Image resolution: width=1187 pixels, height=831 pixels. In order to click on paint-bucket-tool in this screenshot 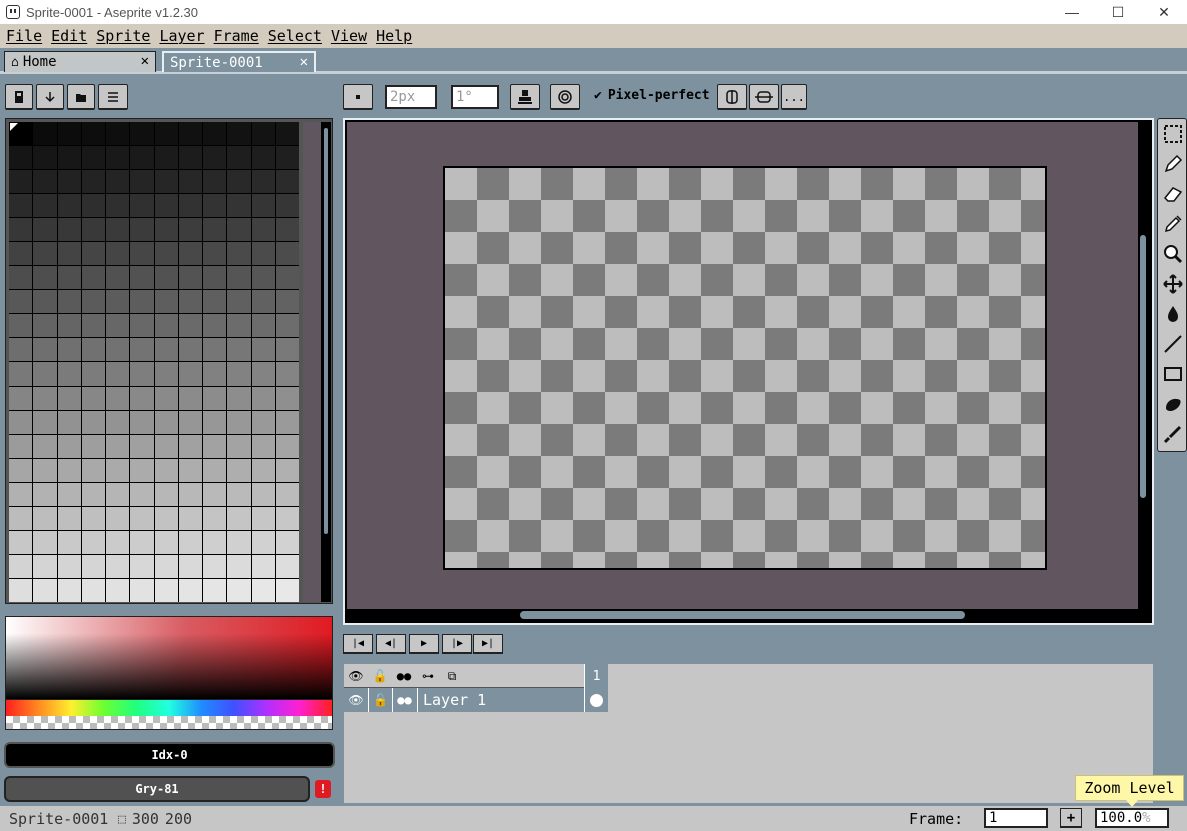, I will do `click(1173, 314)`.